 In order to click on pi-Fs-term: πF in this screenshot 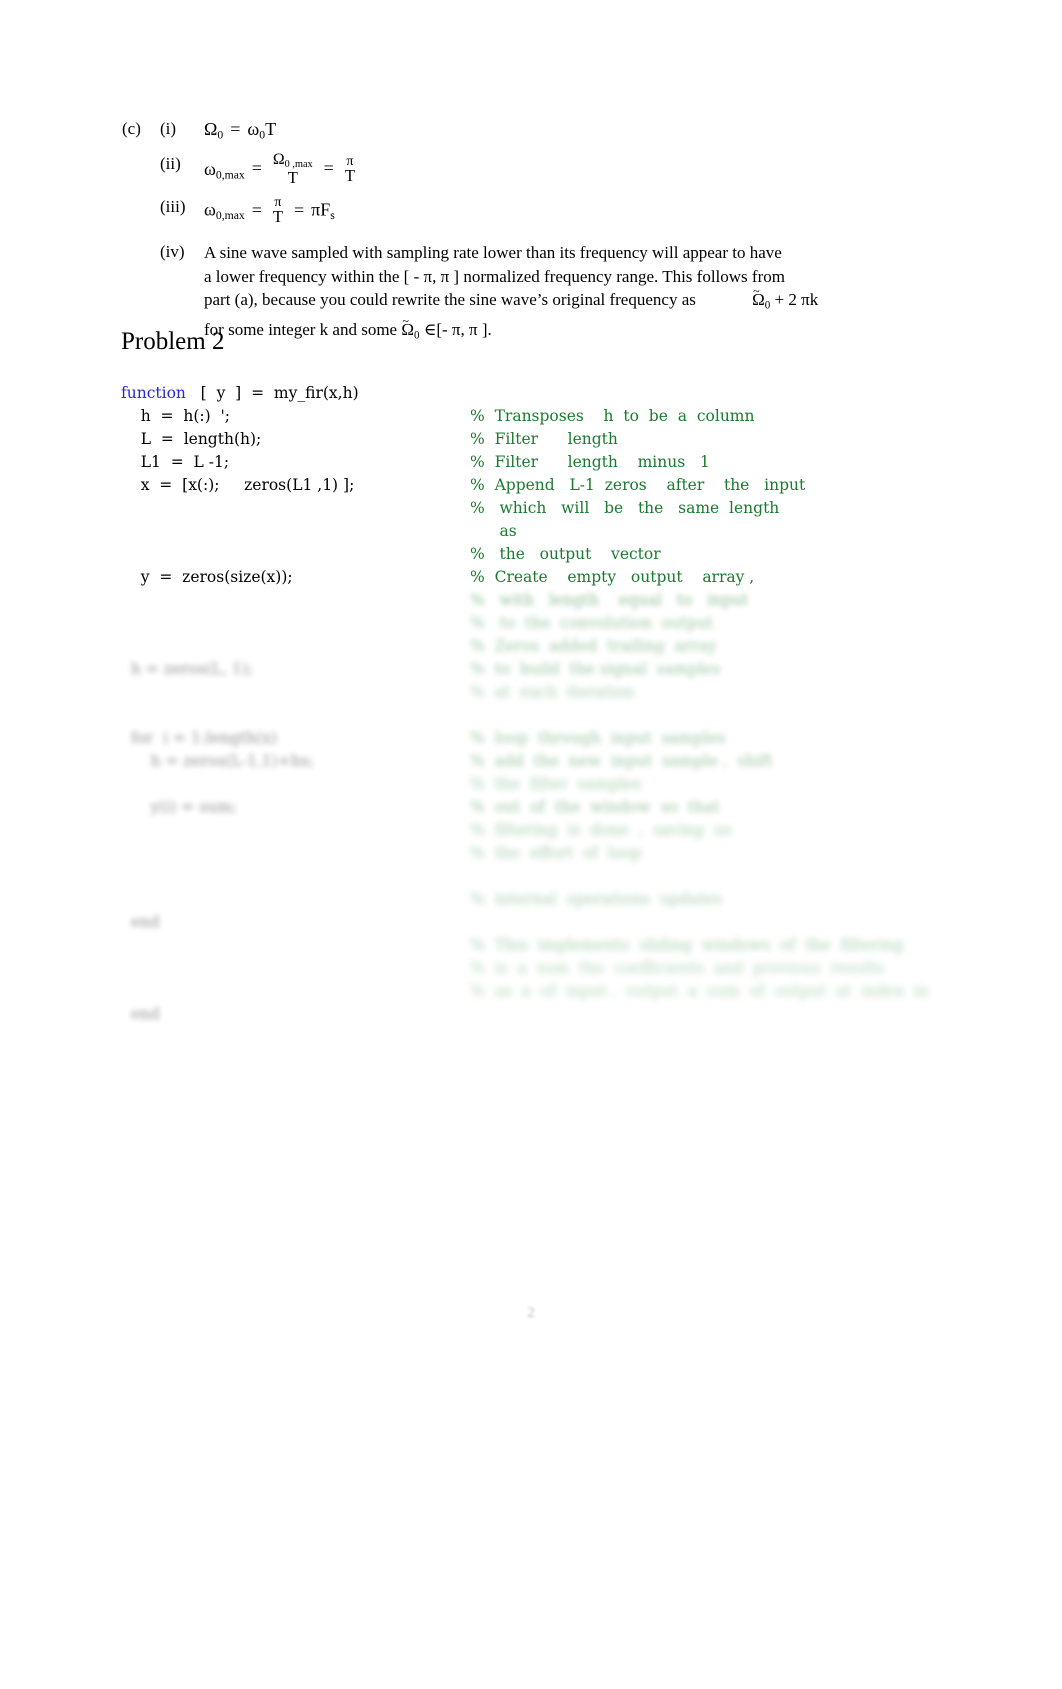, I will do `click(321, 209)`.